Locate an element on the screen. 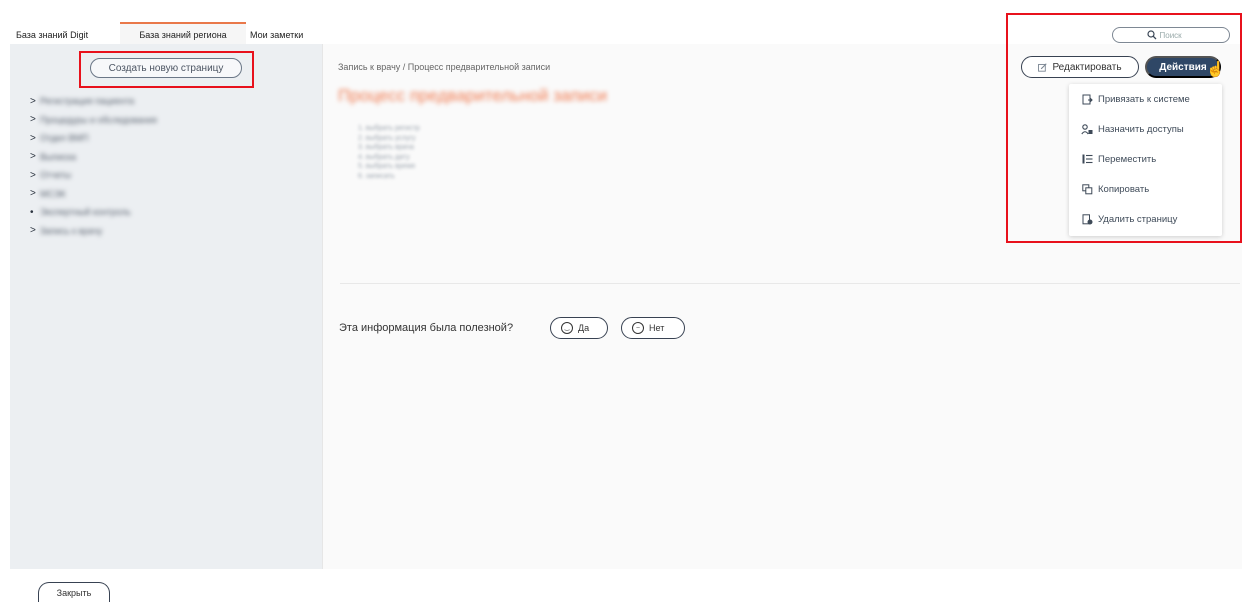  search-input is located at coordinates (1177, 35).